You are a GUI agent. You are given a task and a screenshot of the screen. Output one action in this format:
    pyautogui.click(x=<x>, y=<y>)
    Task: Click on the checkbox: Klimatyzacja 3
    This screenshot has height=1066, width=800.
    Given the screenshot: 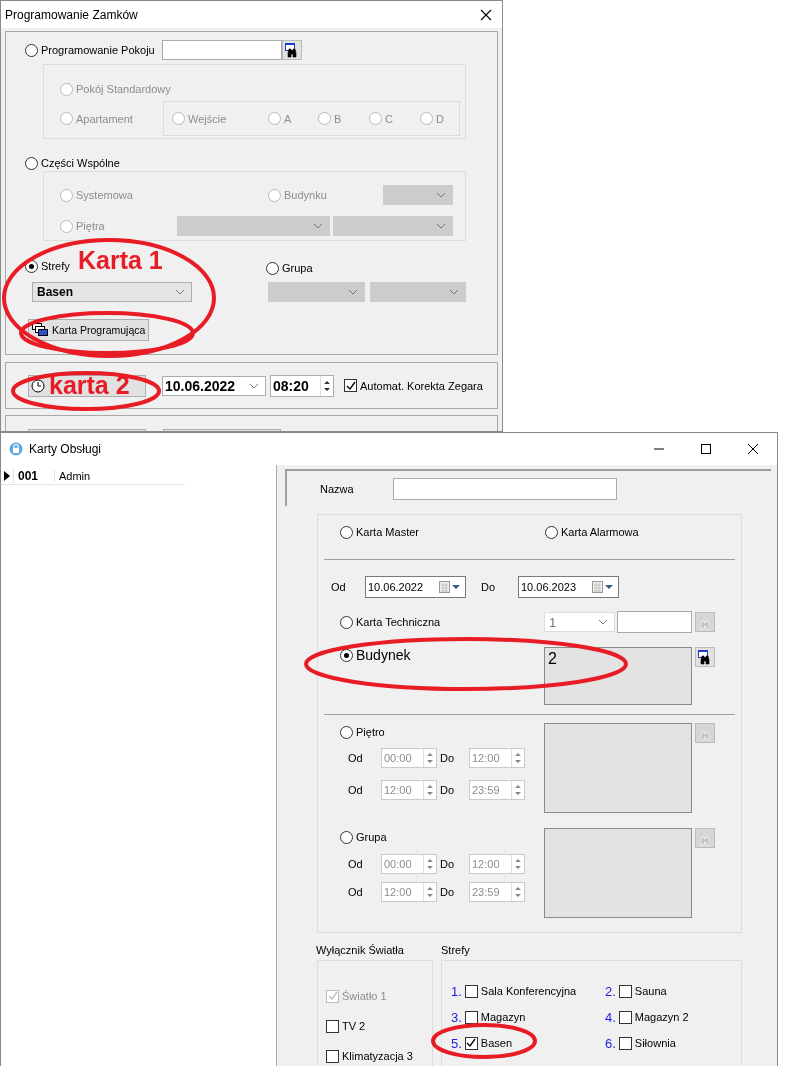 What is the action you would take?
    pyautogui.click(x=369, y=1056)
    